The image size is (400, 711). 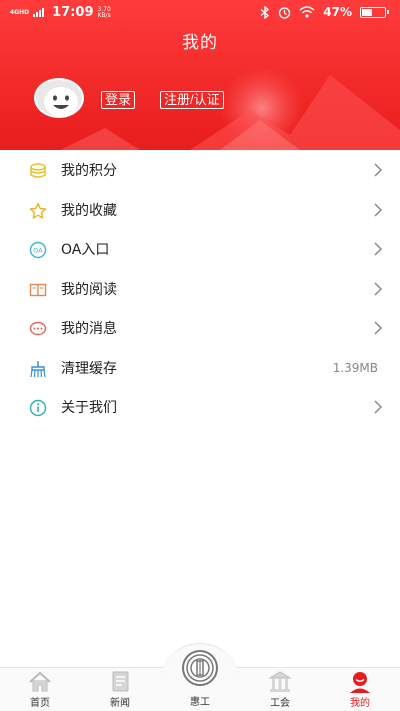 I want to click on news-icon, so click(x=120, y=681).